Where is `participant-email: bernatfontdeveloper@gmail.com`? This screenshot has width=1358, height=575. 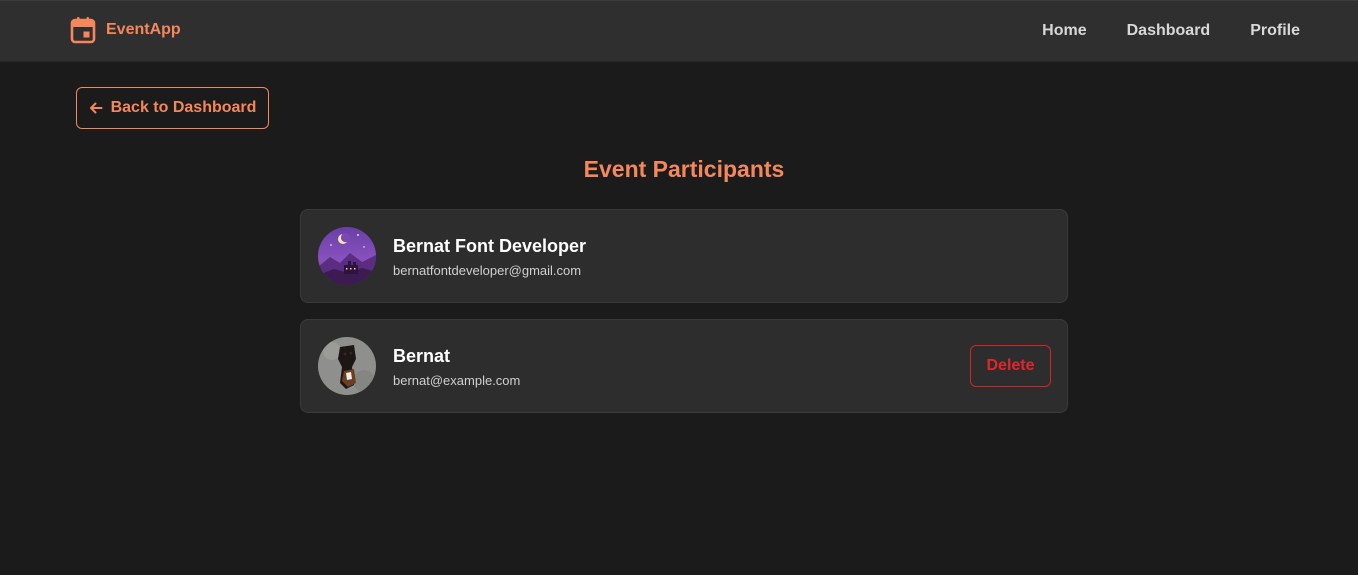 participant-email: bernatfontdeveloper@gmail.com is located at coordinates (487, 270).